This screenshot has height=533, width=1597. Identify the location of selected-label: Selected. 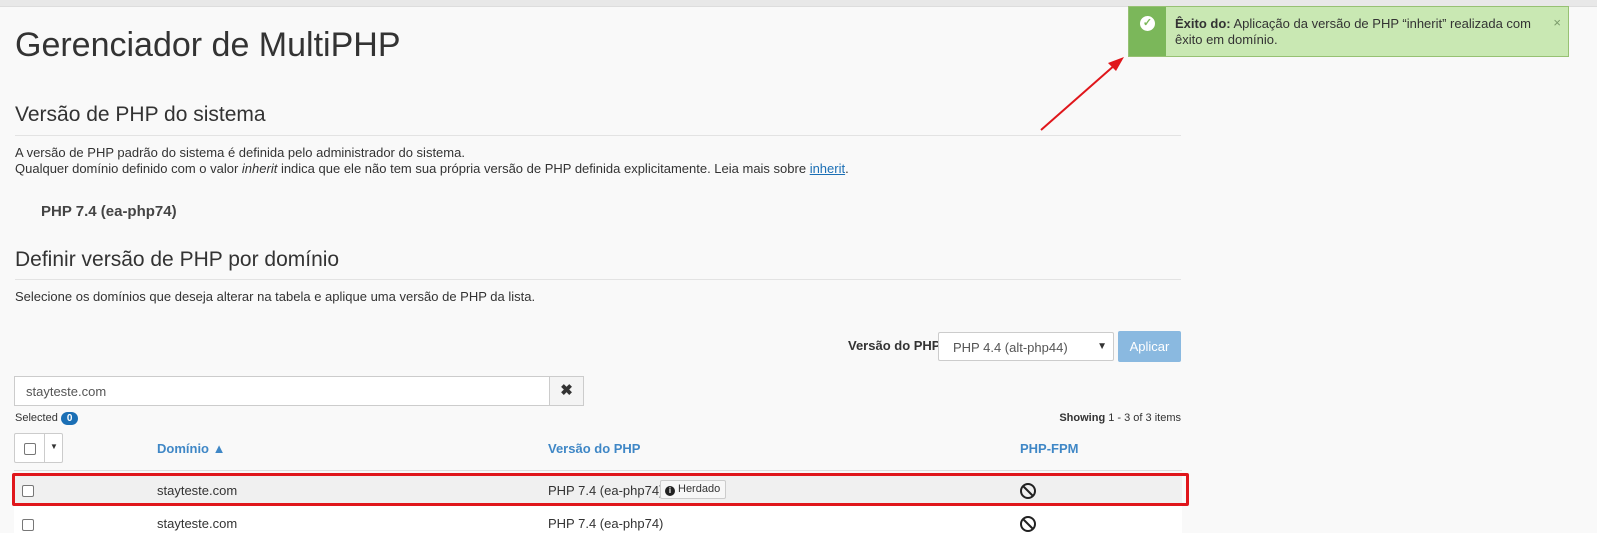
(36, 418).